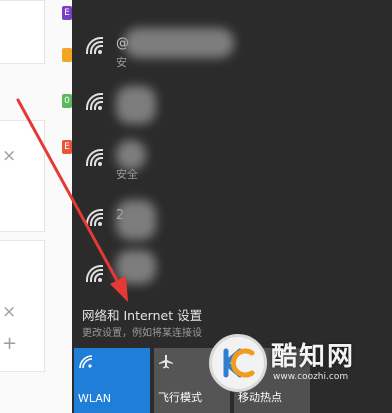 The width and height of the screenshot is (392, 413). What do you see at coordinates (166, 362) in the screenshot?
I see `airplane-icon` at bounding box center [166, 362].